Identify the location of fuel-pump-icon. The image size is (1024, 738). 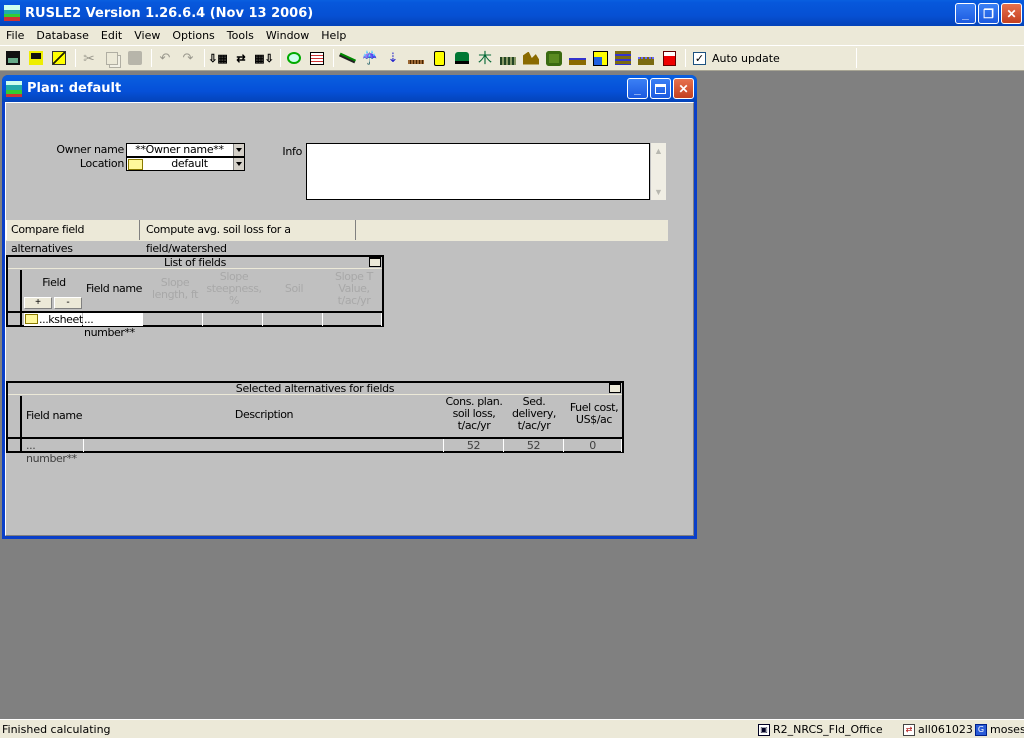
(669, 58).